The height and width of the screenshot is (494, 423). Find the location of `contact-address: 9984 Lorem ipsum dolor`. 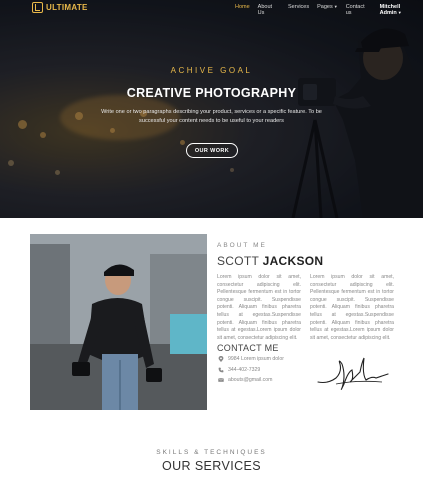

contact-address: 9984 Lorem ipsum dolor is located at coordinates (251, 359).